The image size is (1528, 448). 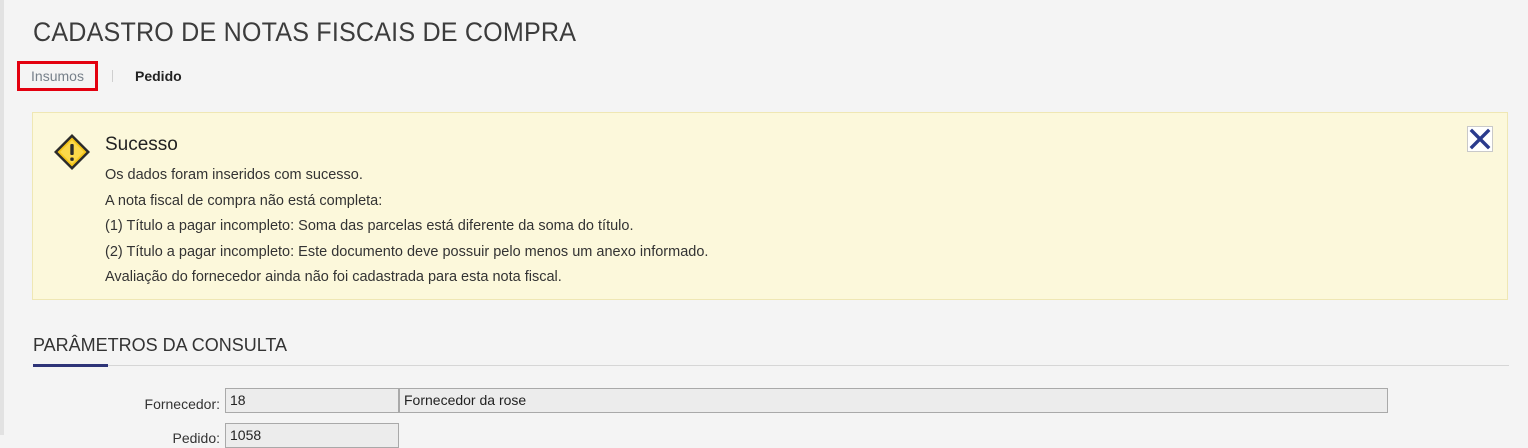 I want to click on alert-title: Sucesso, so click(x=141, y=144).